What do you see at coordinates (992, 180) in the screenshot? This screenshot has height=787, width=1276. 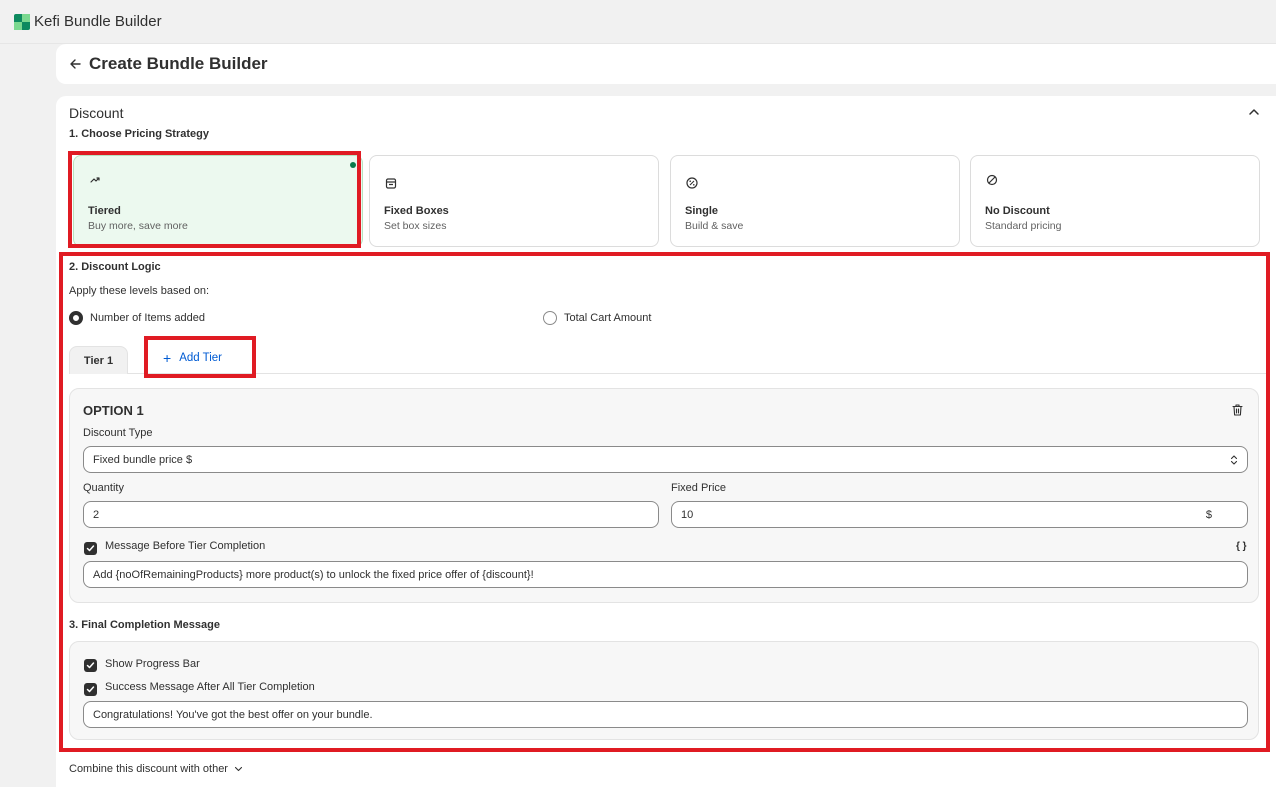 I see `no-entry-icon` at bounding box center [992, 180].